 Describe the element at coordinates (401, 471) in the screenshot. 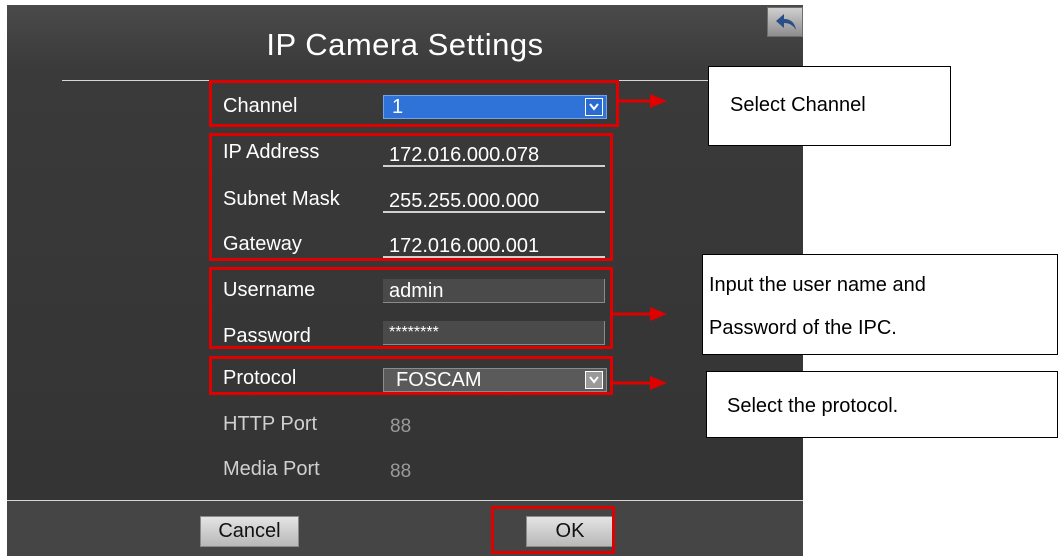

I see `media-port-value: 88` at that location.